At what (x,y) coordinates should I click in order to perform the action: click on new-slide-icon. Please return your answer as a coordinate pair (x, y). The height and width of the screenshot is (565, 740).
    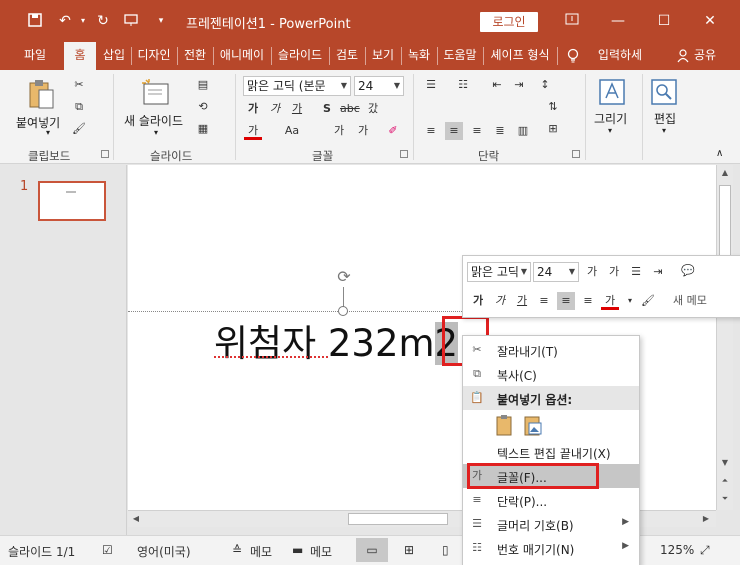
    Looking at the image, I should click on (156, 94).